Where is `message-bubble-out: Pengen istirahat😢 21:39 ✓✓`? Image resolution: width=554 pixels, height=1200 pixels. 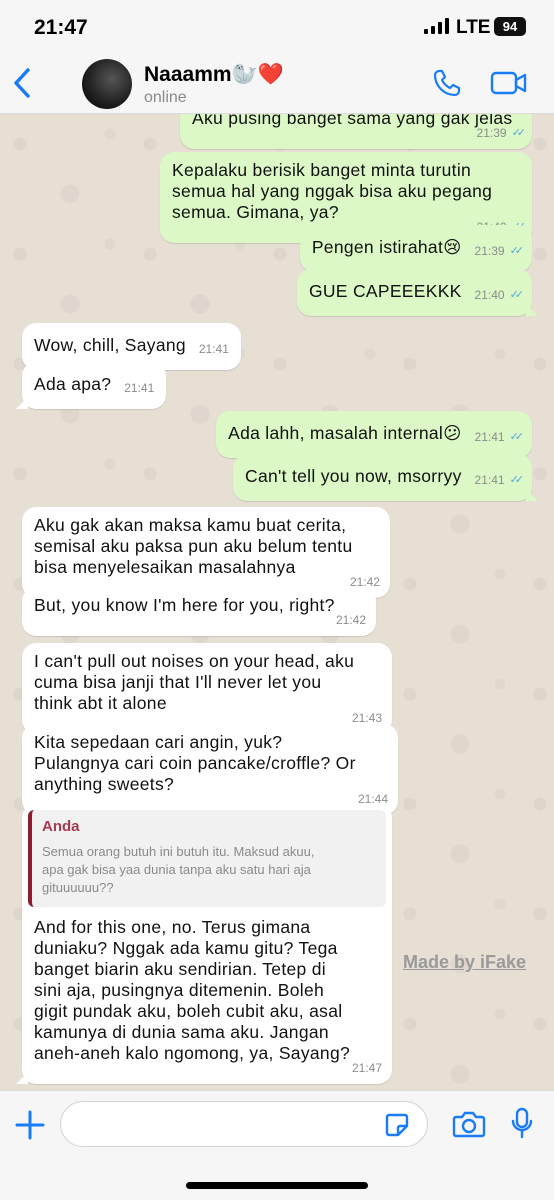 message-bubble-out: Pengen istirahat😢 21:39 ✓✓ is located at coordinates (415, 248).